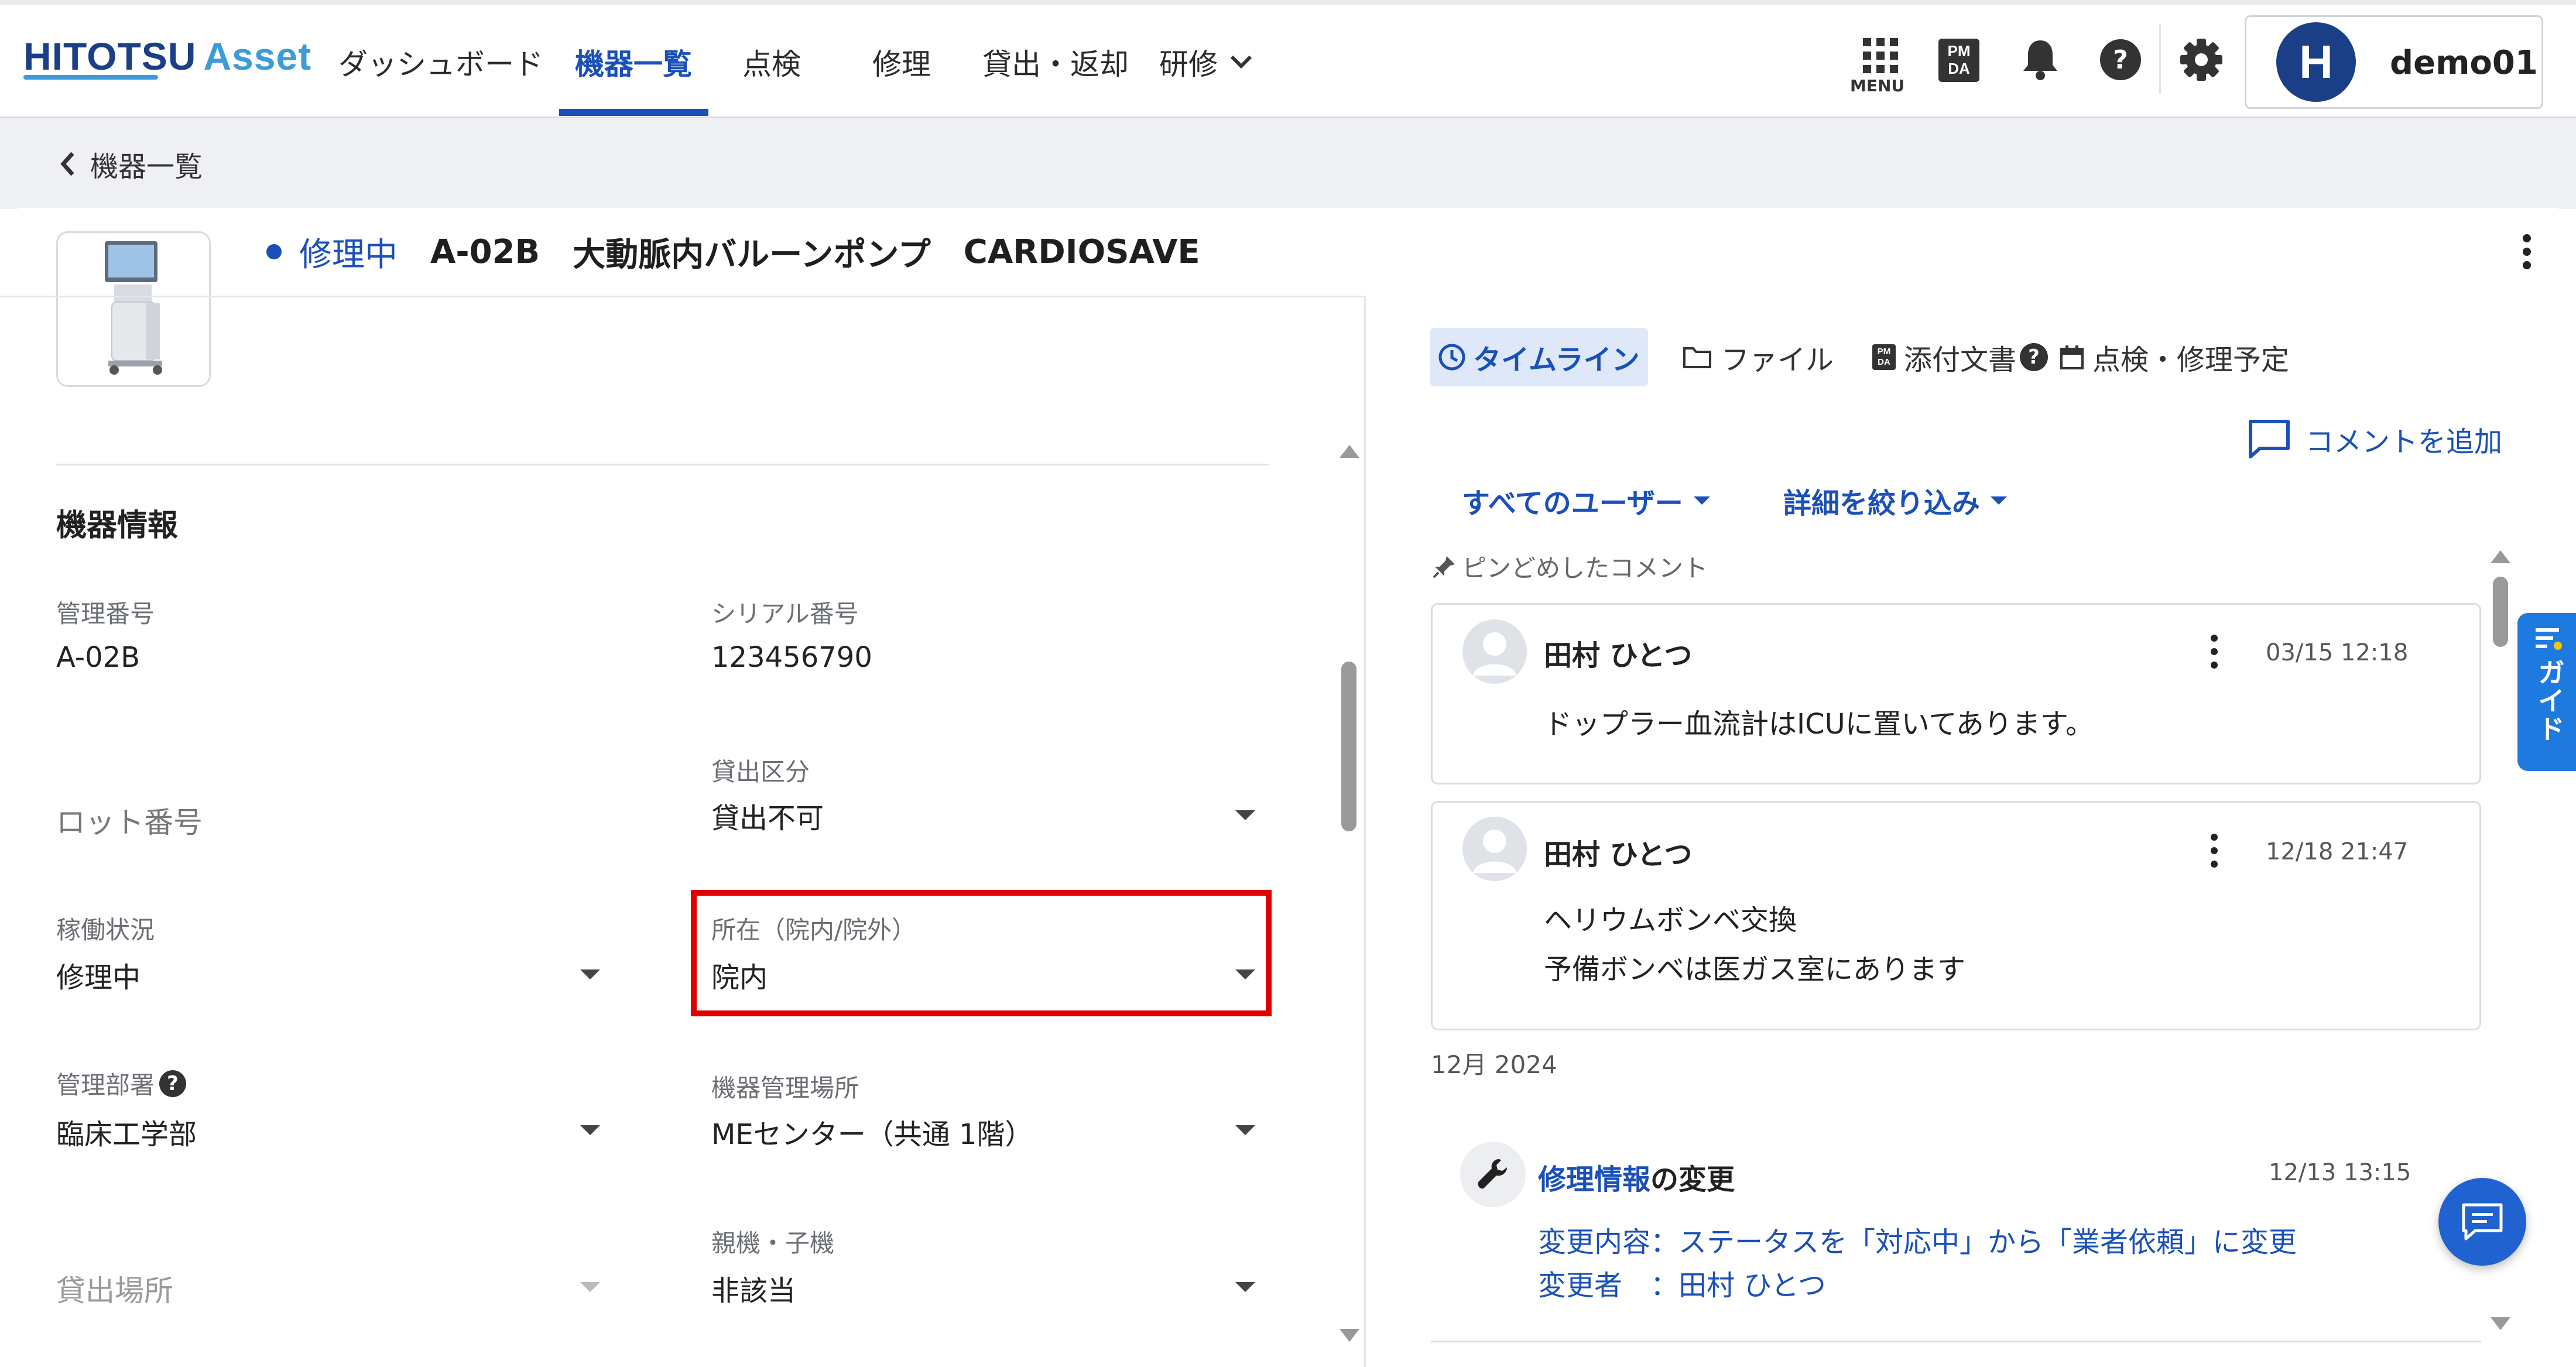 Image resolution: width=2576 pixels, height=1367 pixels. What do you see at coordinates (2404, 442) in the screenshot?
I see `add-comment-label: コメントを追加` at bounding box center [2404, 442].